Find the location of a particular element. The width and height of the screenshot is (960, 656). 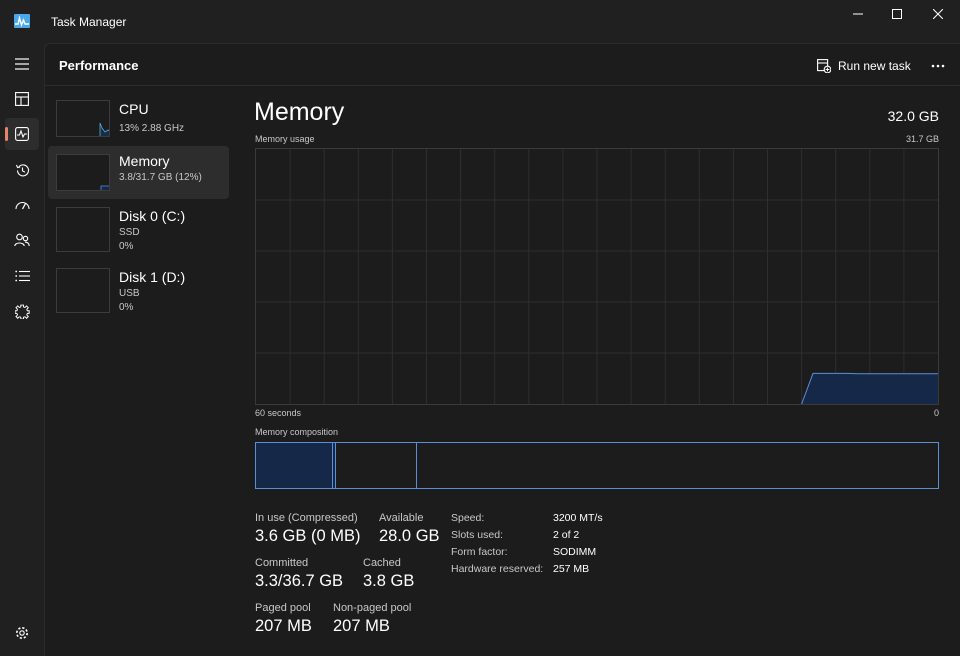

speed-value: 3200 MT/s is located at coordinates (578, 518).